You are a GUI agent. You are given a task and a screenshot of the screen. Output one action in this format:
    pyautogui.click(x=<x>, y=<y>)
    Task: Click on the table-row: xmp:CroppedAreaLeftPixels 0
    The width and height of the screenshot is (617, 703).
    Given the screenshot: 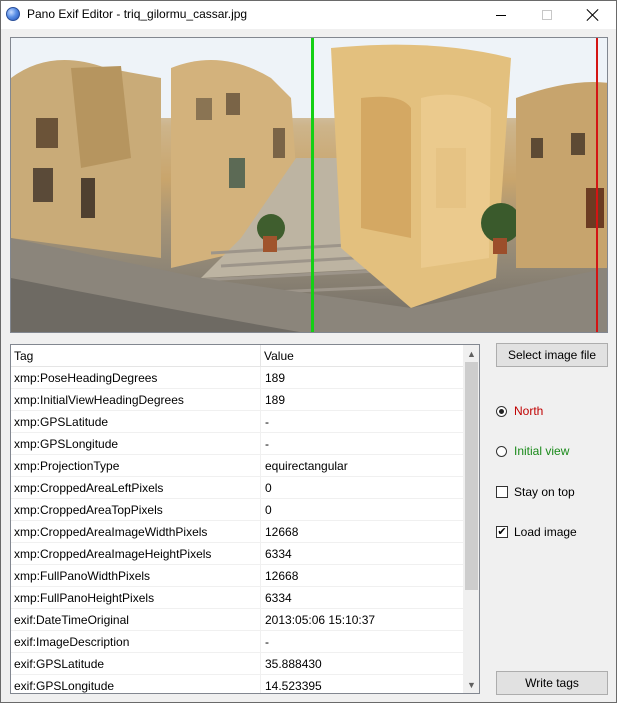 What is the action you would take?
    pyautogui.click(x=237, y=488)
    